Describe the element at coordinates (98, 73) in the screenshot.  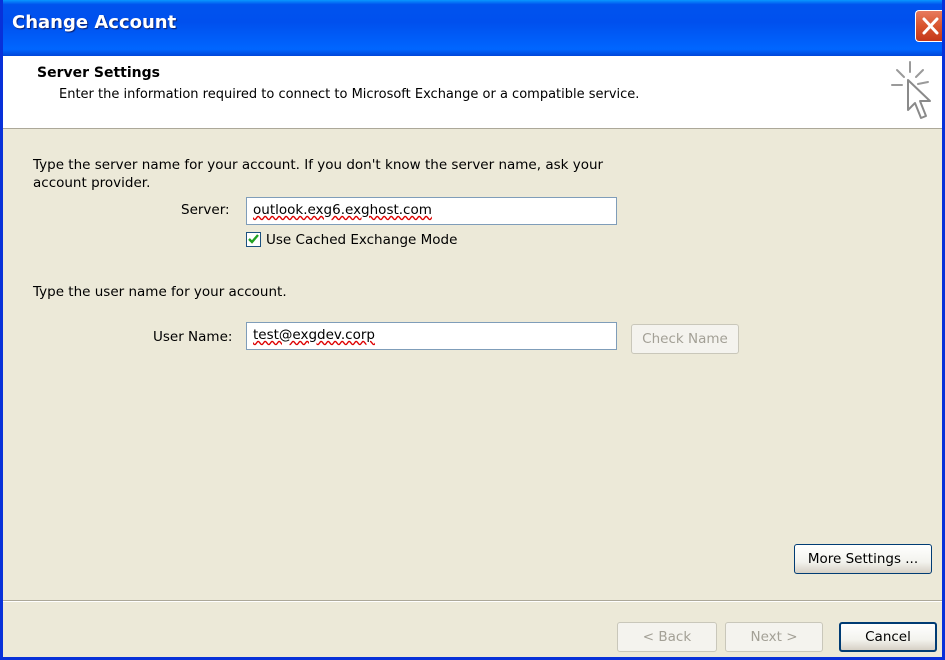
I see `header-title: Server Settings` at that location.